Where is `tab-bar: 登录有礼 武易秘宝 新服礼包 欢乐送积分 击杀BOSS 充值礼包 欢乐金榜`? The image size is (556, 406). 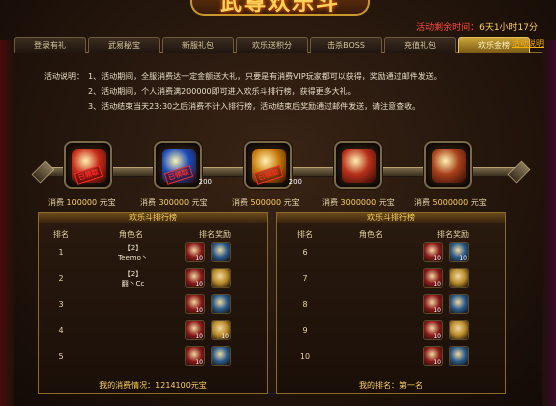 tab-bar: 登录有礼 武易秘宝 新服礼包 欢乐送积分 击杀BOSS 充值礼包 欢乐金榜 is located at coordinates (278, 45).